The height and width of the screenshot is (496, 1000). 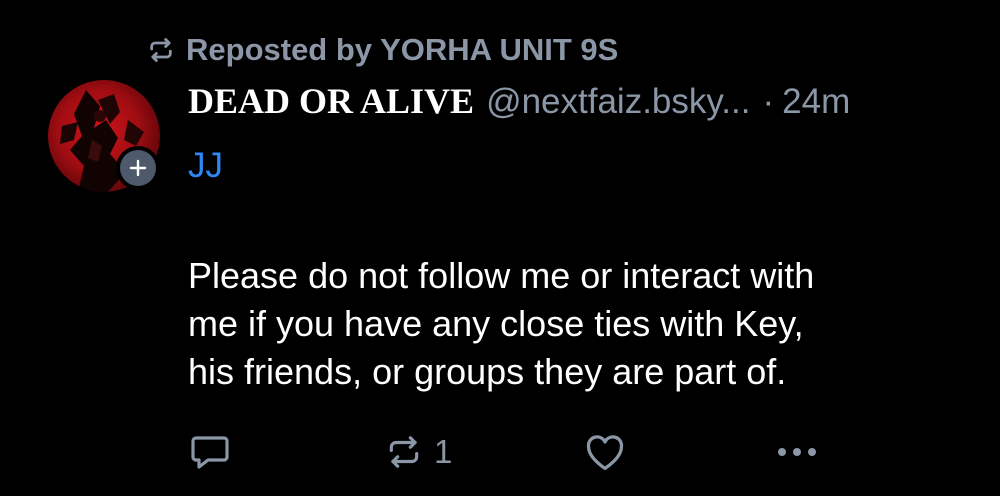 I want to click on reply-icon, so click(x=210, y=452).